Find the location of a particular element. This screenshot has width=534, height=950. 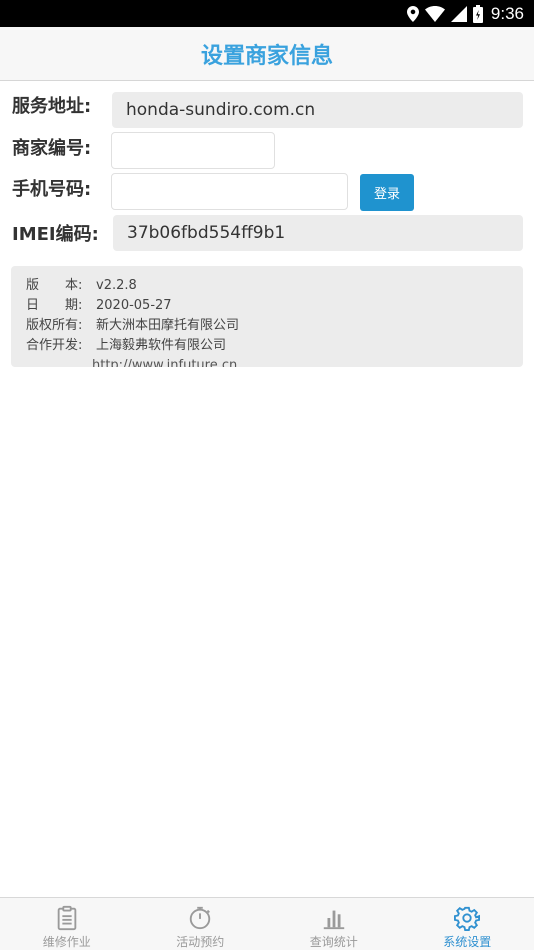

developer-row: 合作开发: 上海毅弗软件有限公司 is located at coordinates (274, 346).